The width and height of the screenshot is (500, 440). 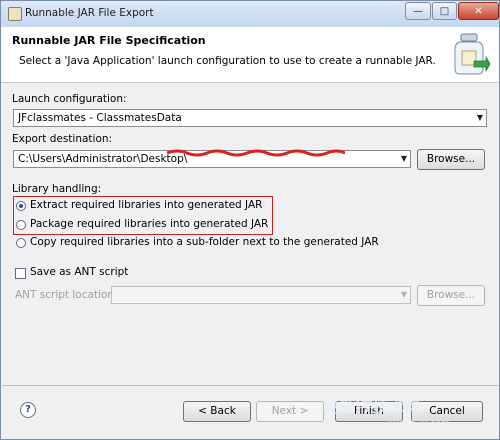 What do you see at coordinates (372, 407) in the screenshot?
I see `watermark-text: 我爱IT技术网` at bounding box center [372, 407].